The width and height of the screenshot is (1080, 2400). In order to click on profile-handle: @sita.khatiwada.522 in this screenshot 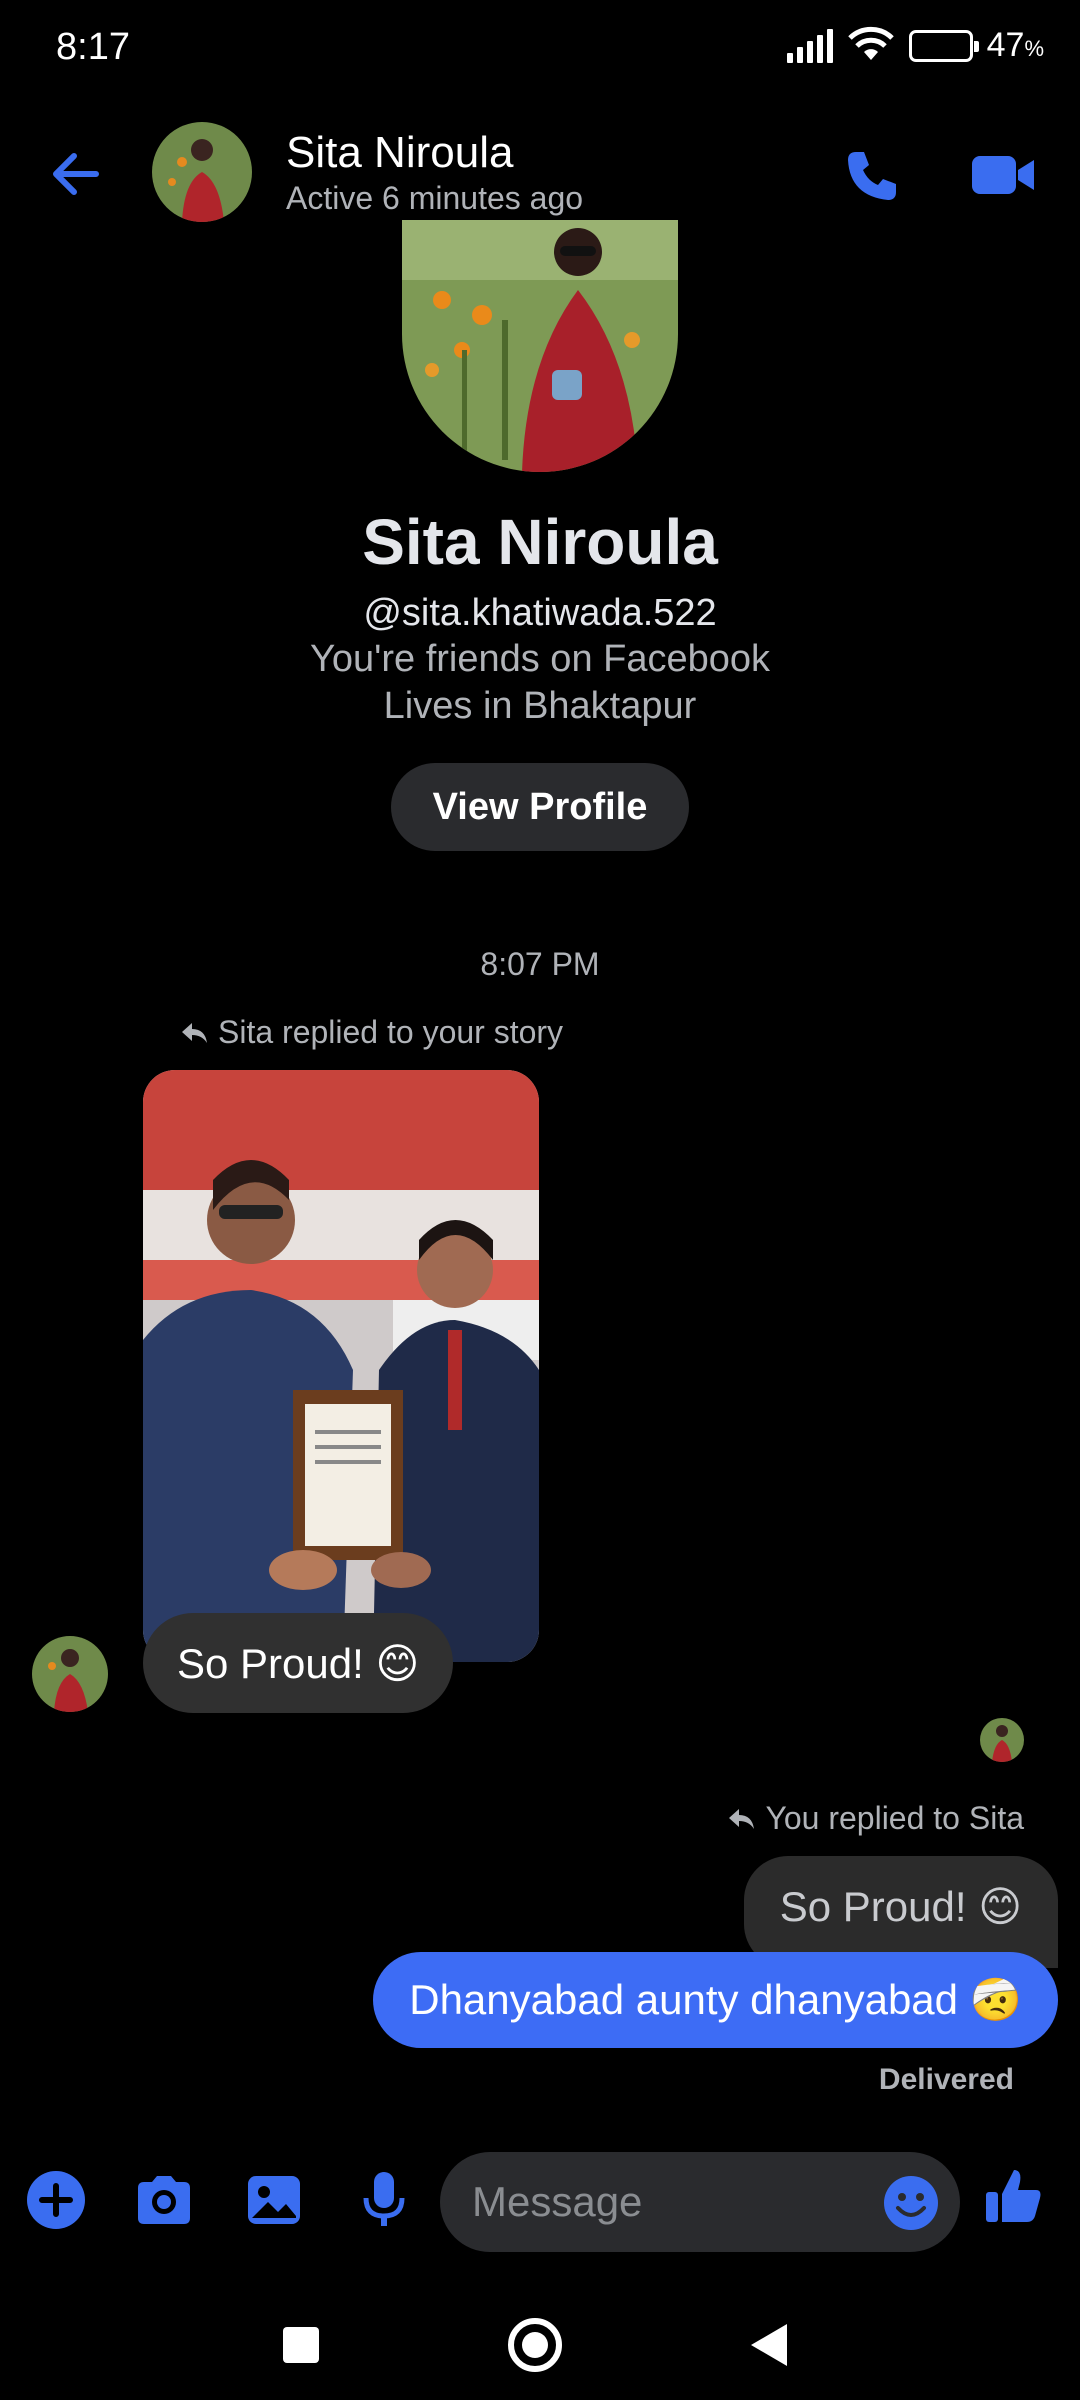, I will do `click(540, 613)`.